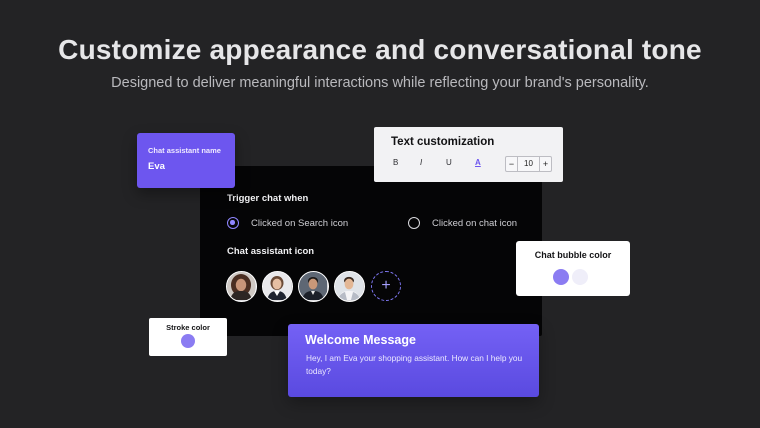 This screenshot has height=428, width=760. Describe the element at coordinates (561, 277) in the screenshot. I see `color-swatch-purple` at that location.